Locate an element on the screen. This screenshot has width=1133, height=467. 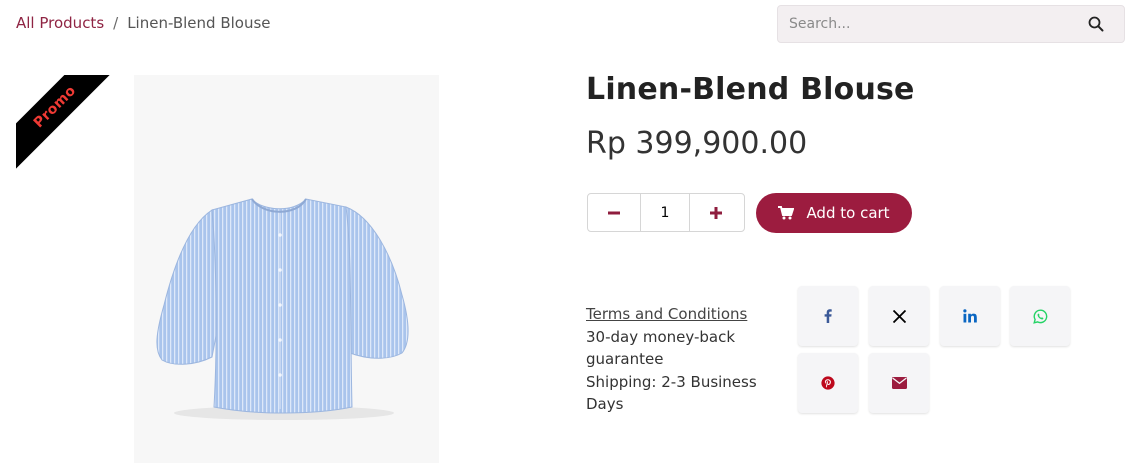
promo-ribbon: Promo is located at coordinates (63, 122).